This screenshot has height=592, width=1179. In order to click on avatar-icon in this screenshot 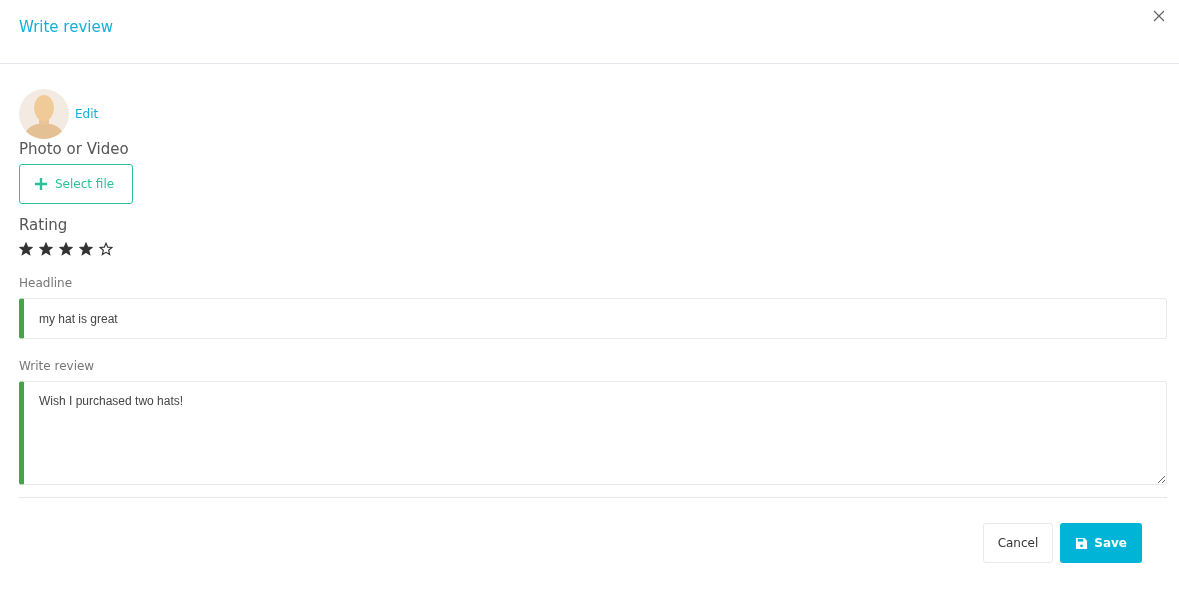, I will do `click(44, 114)`.